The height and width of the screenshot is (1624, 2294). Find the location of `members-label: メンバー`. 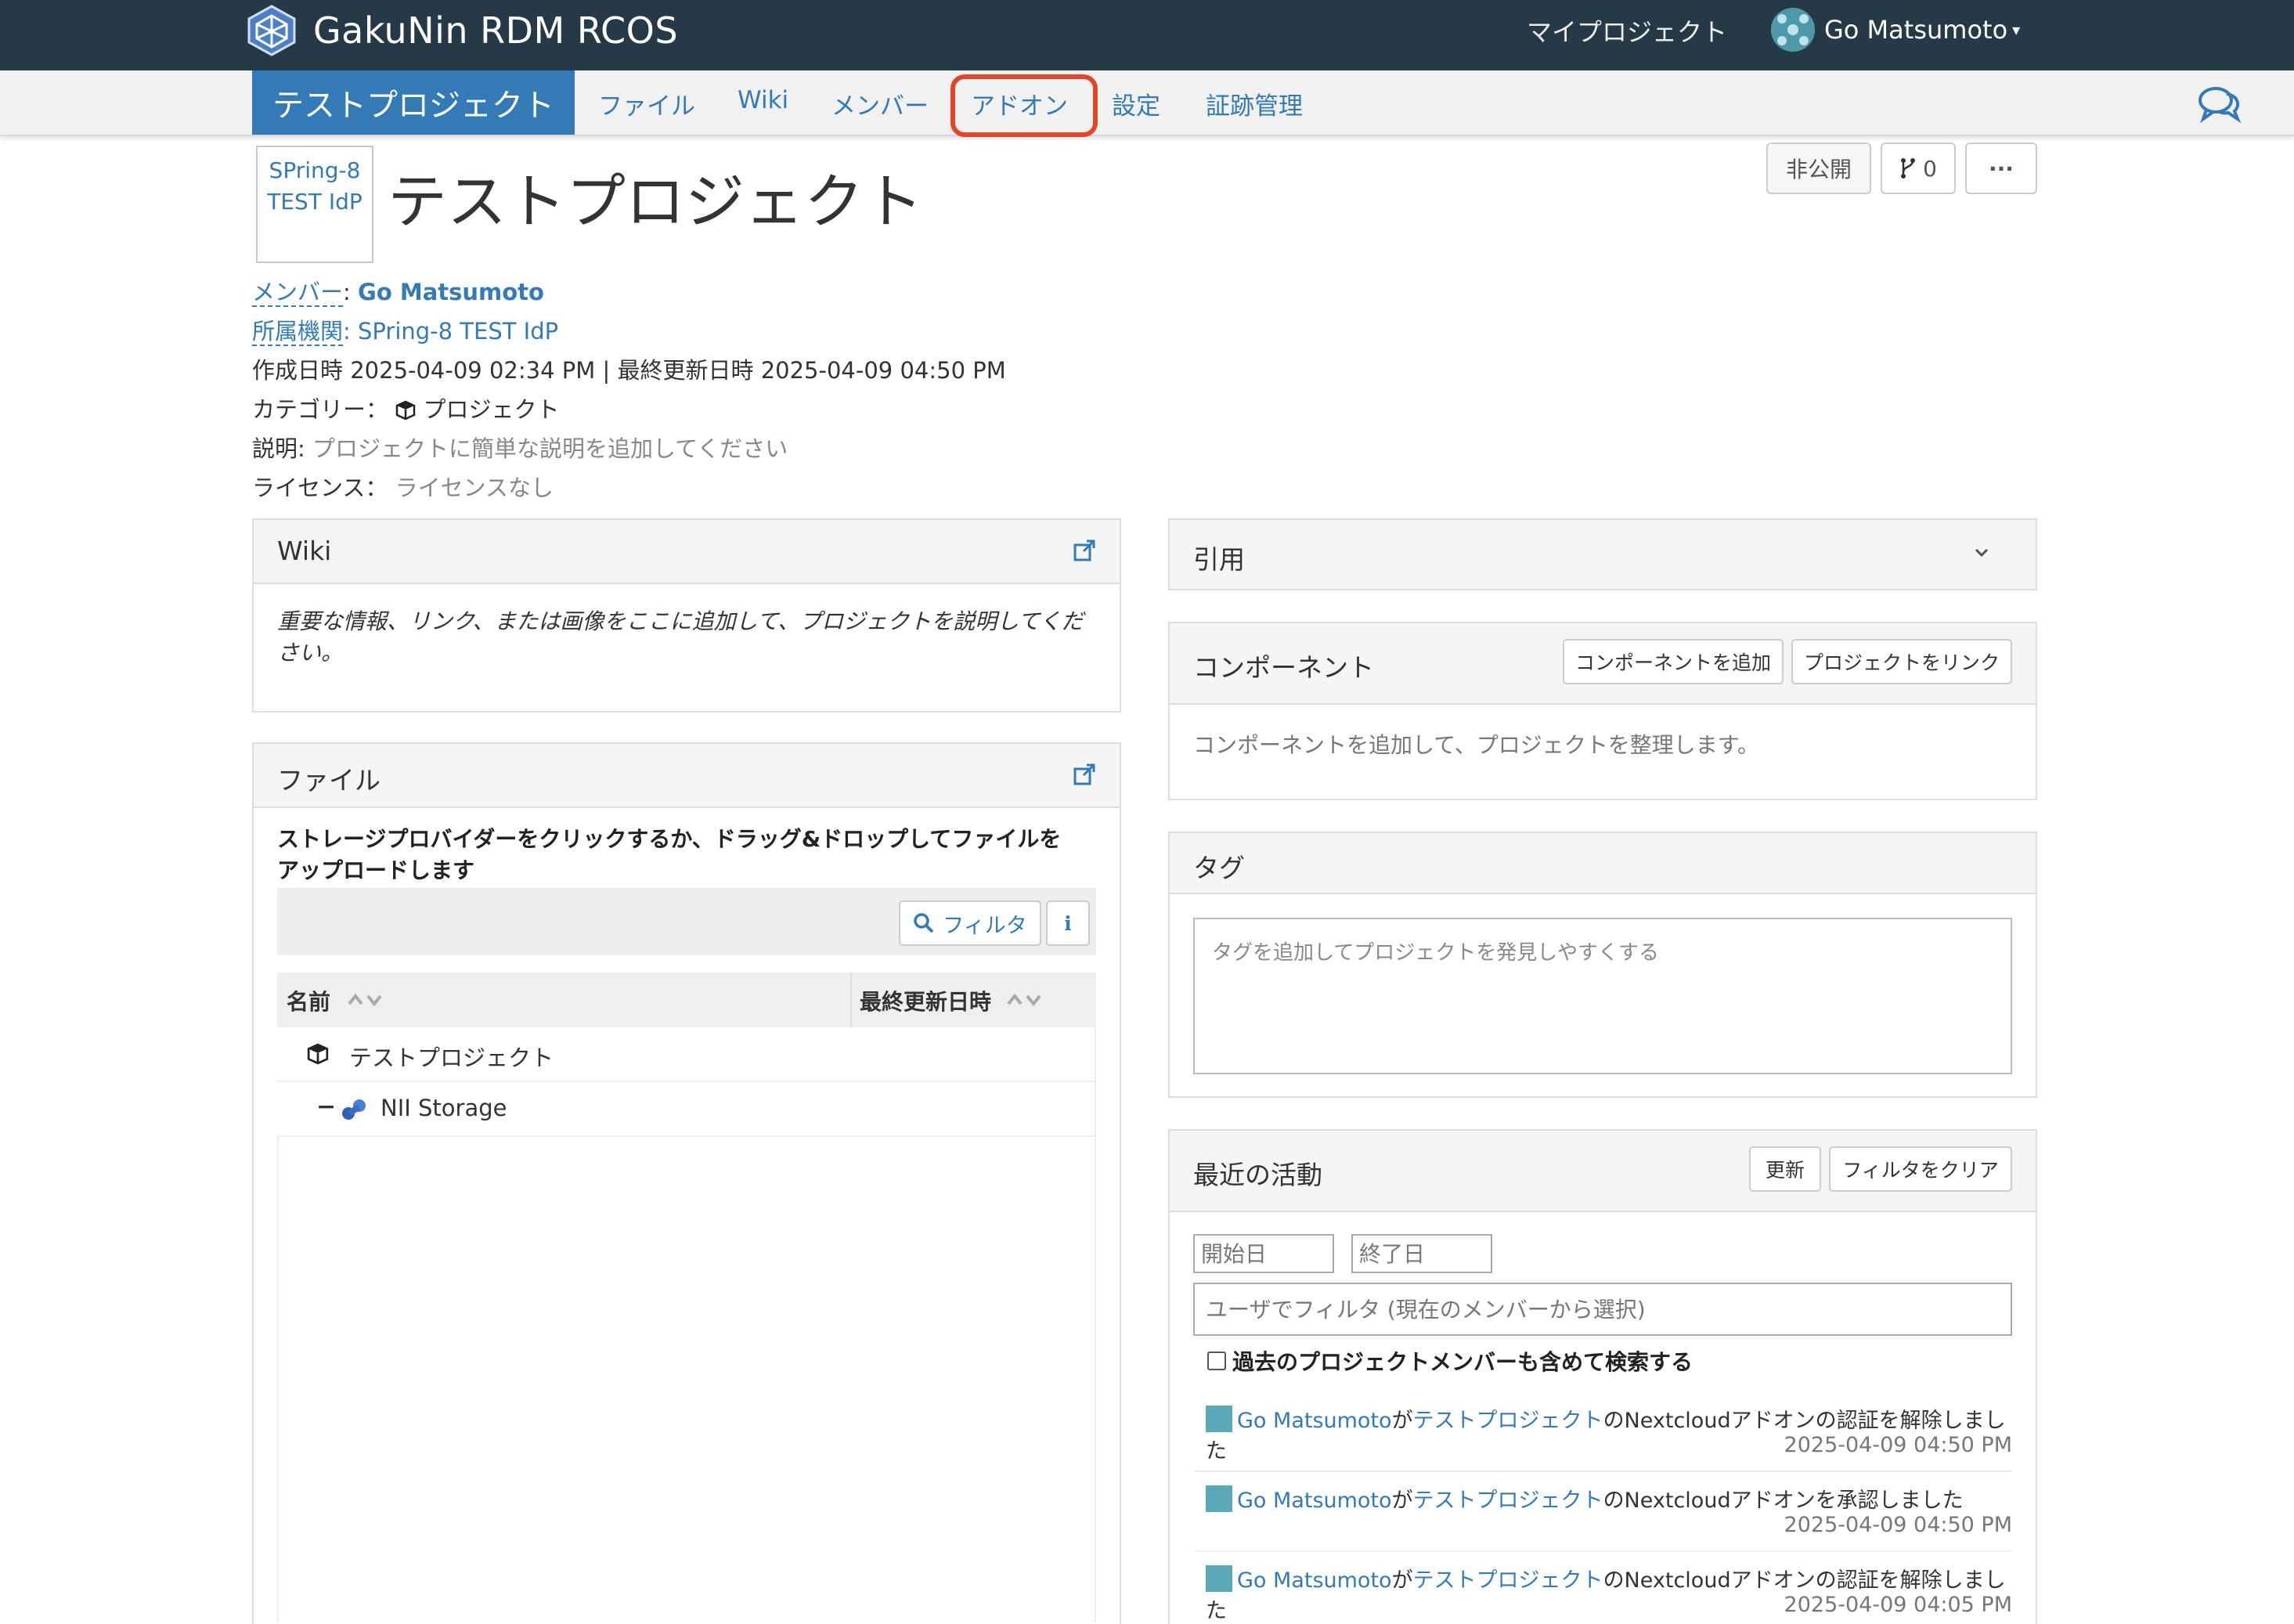

members-label: メンバー is located at coordinates (298, 293).